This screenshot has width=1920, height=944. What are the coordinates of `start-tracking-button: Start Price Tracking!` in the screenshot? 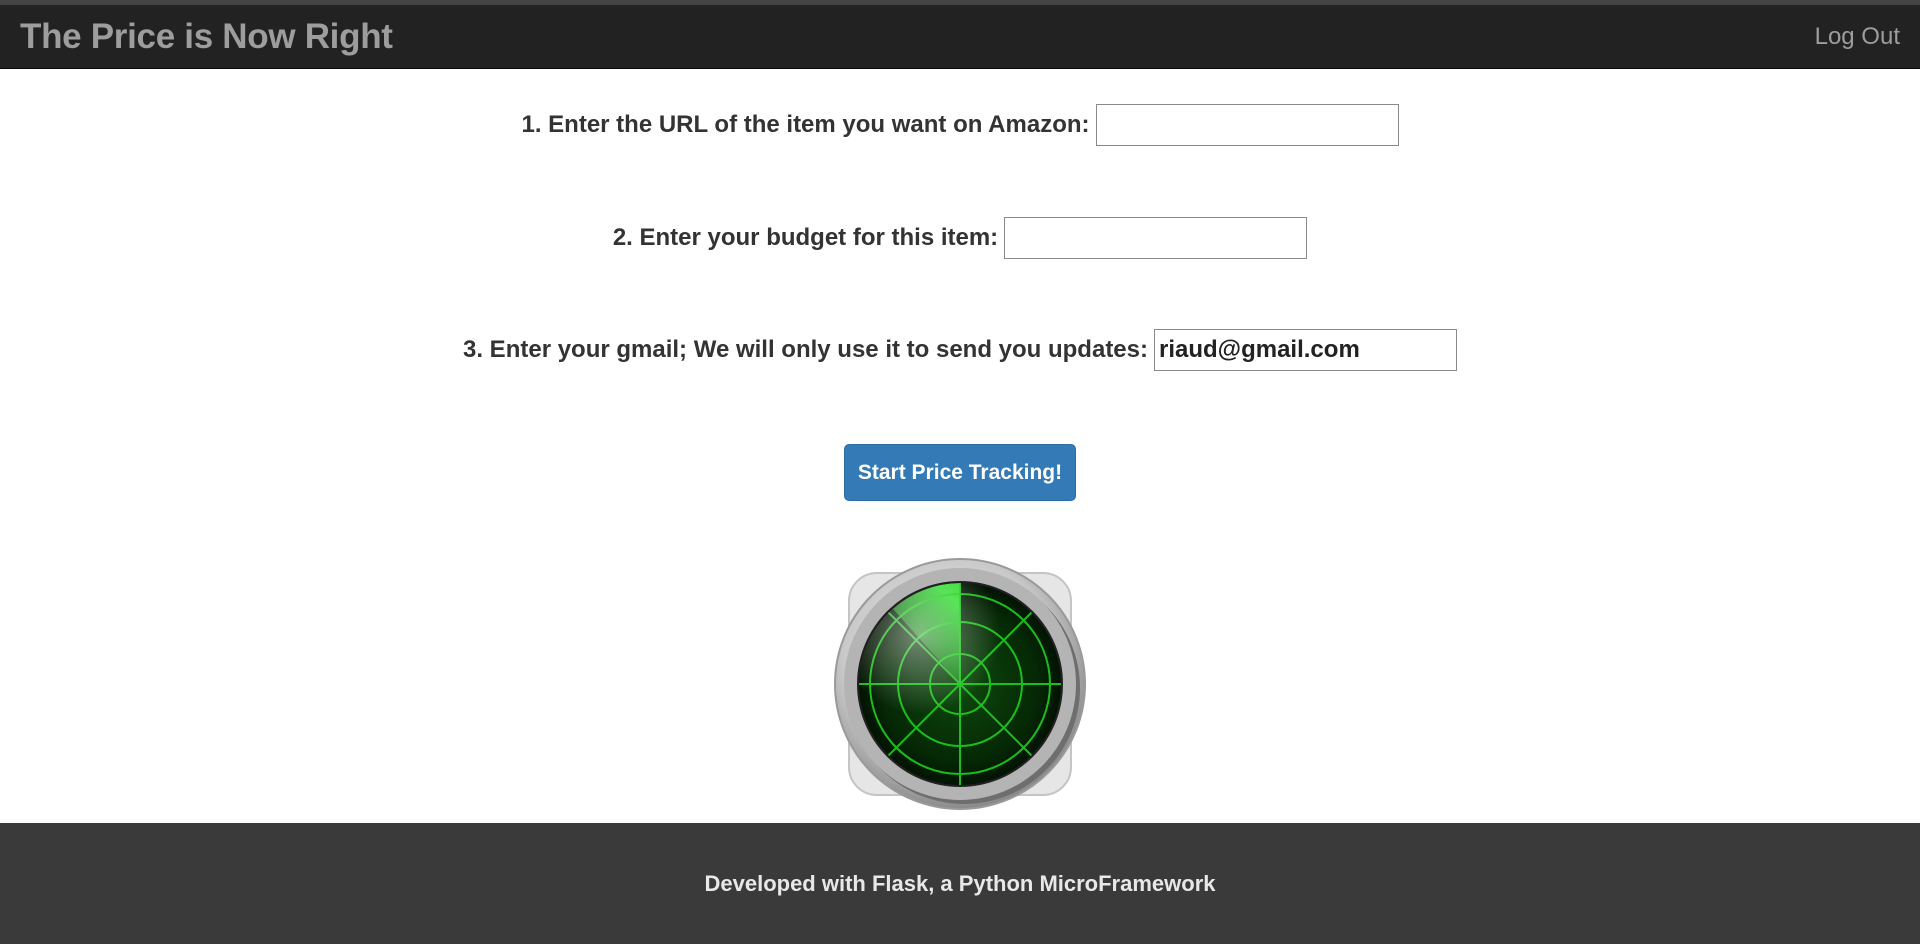 It's located at (960, 472).